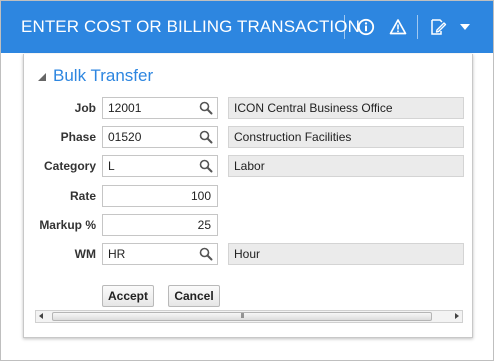 The width and height of the screenshot is (494, 361). Describe the element at coordinates (465, 27) in the screenshot. I see `chevron-down-icon` at that location.